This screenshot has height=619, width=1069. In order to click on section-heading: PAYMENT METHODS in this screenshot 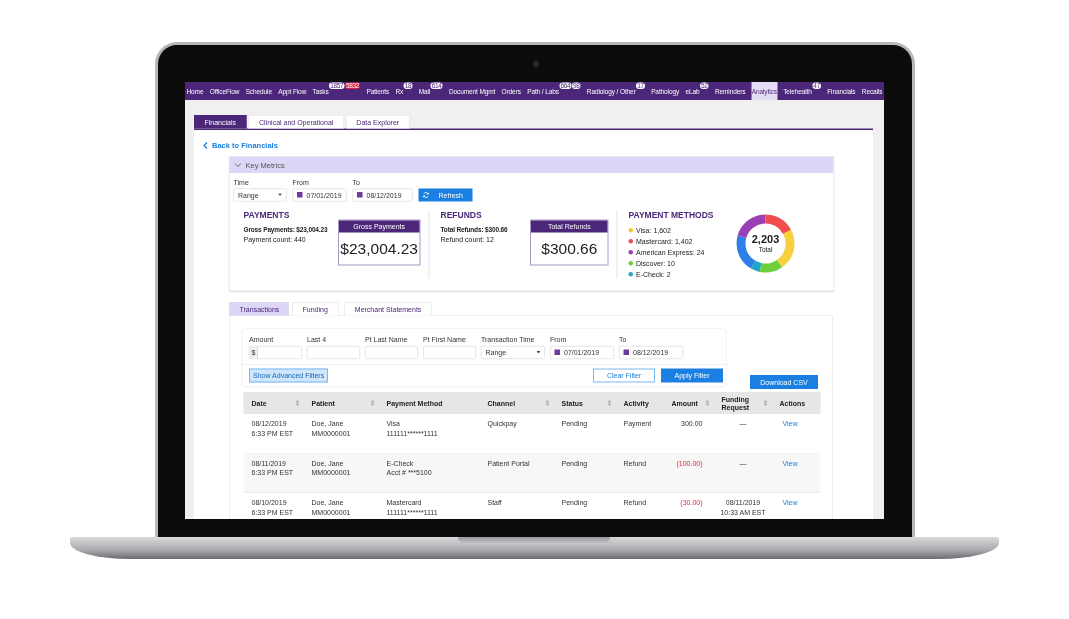, I will do `click(671, 215)`.